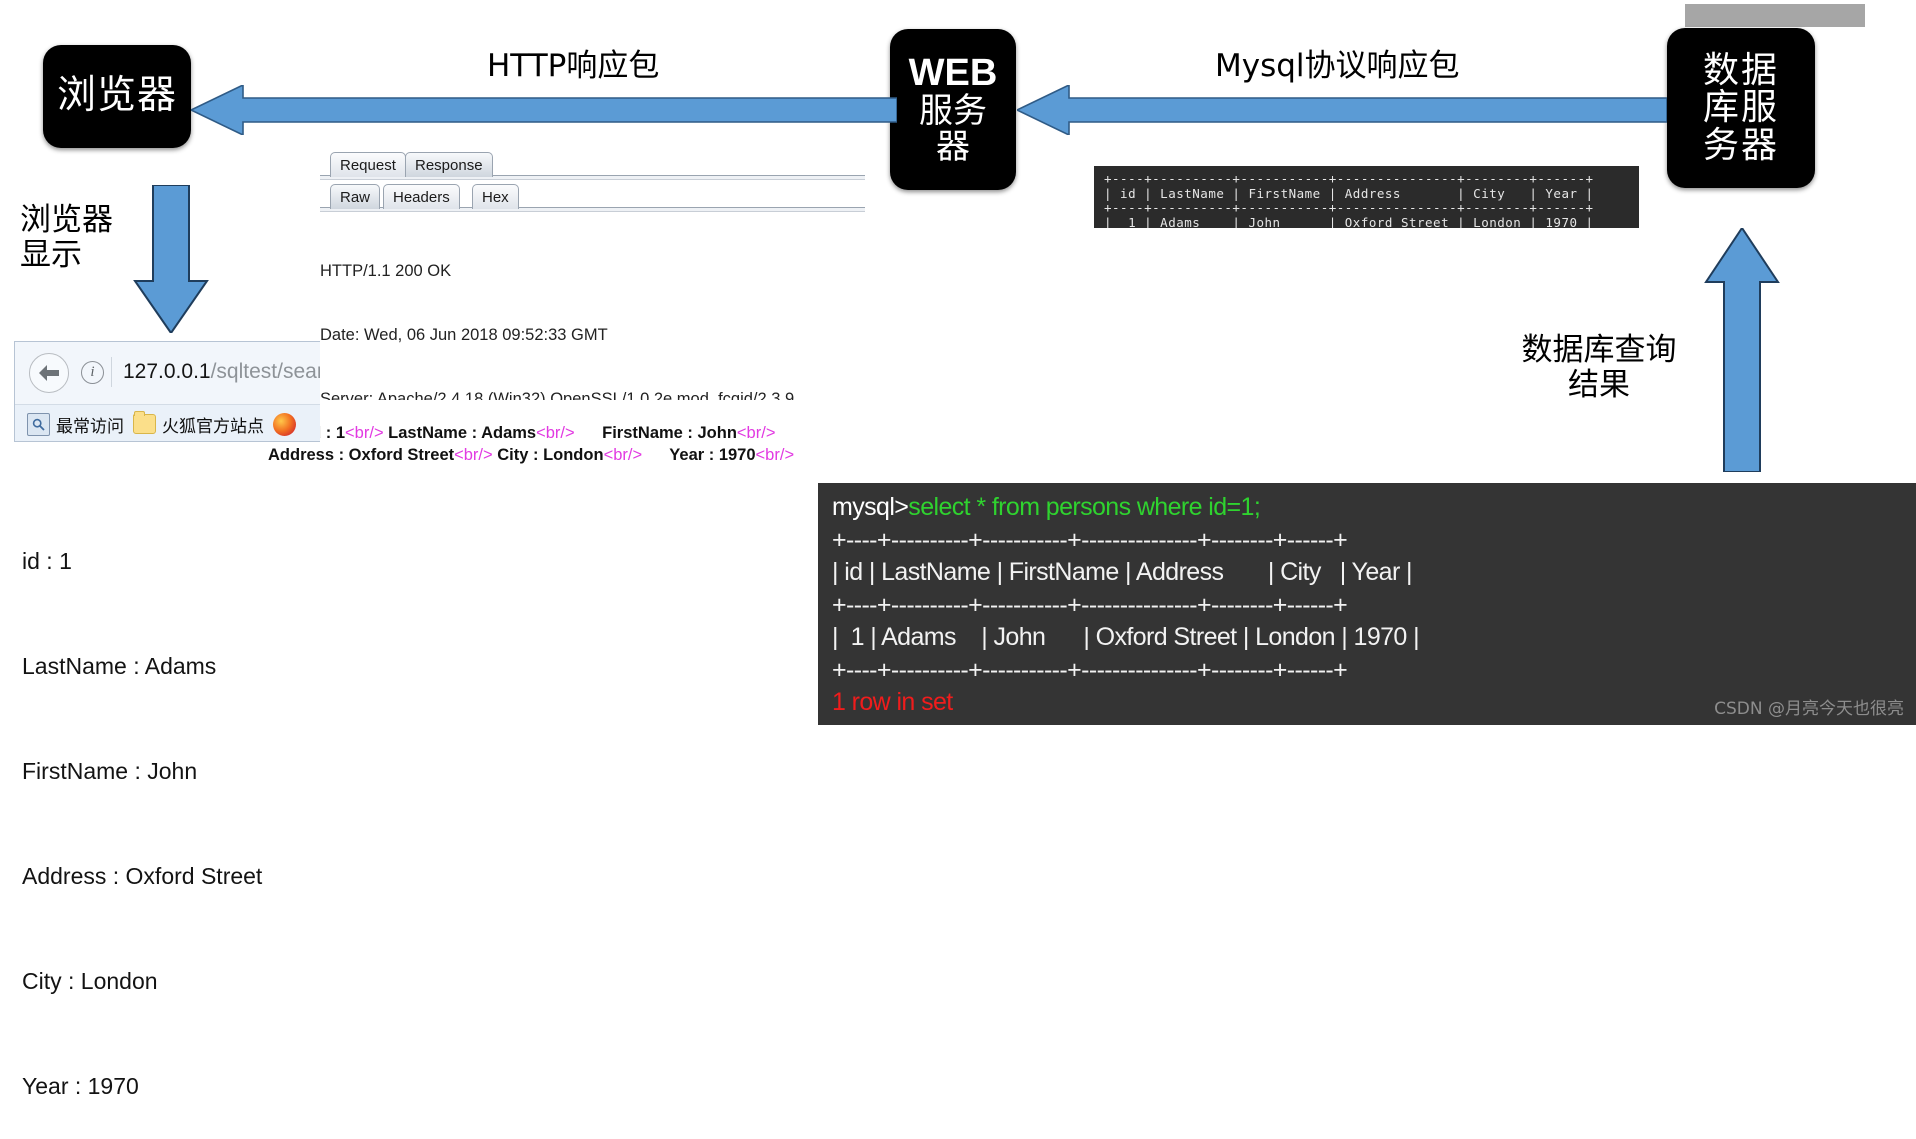 This screenshot has width=1916, height=1139. I want to click on label-http-response: HTTP响应包, so click(573, 66).